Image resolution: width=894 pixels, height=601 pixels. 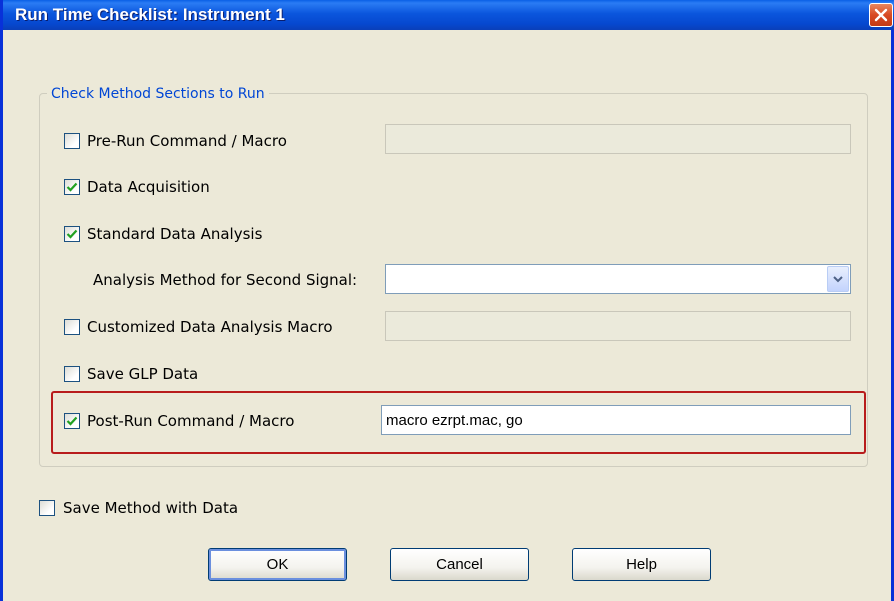 What do you see at coordinates (210, 327) in the screenshot?
I see `custom-macro-label: Customized Data Analysis Macro` at bounding box center [210, 327].